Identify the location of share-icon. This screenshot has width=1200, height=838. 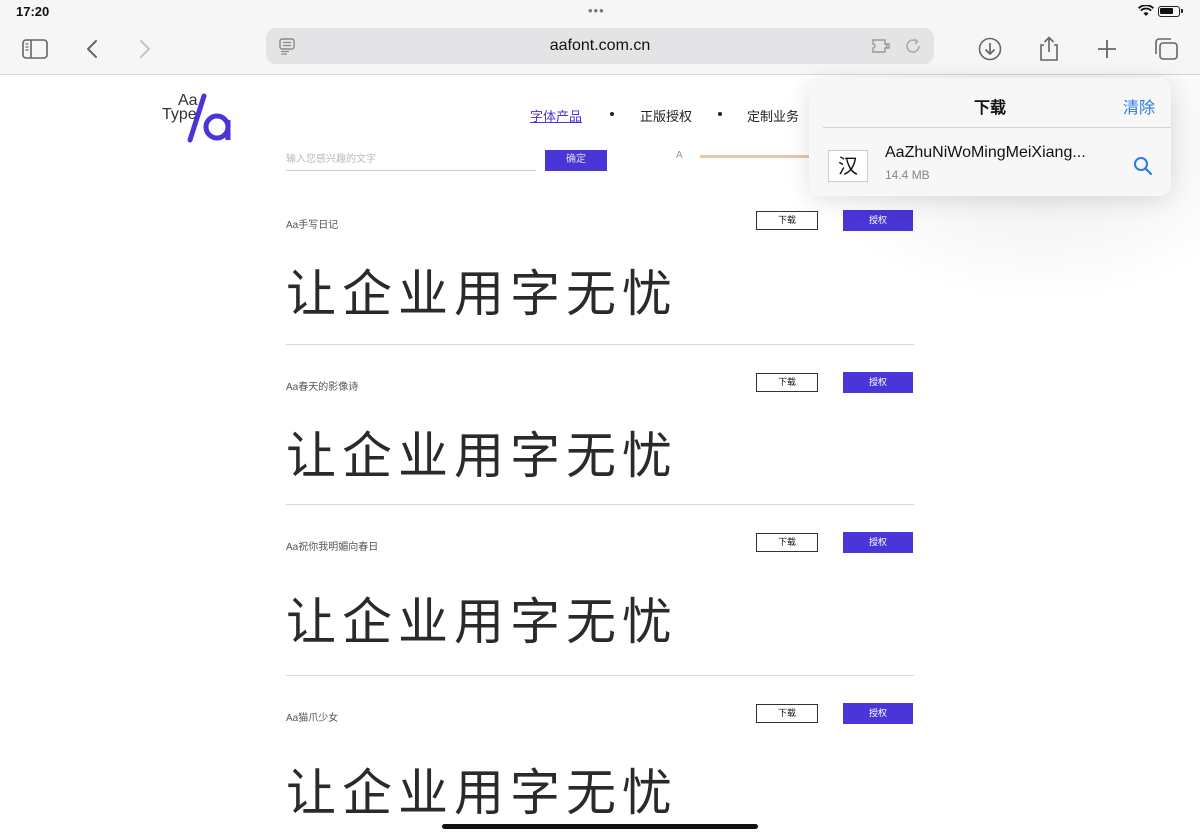
(1049, 49).